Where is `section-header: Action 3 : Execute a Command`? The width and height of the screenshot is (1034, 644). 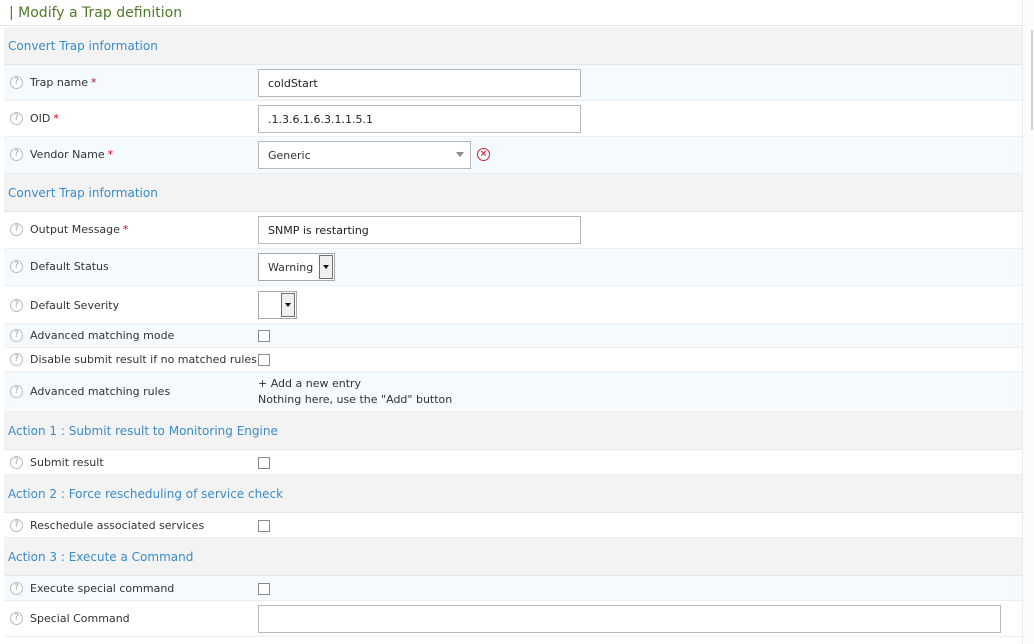 section-header: Action 3 : Execute a Command is located at coordinates (513, 557).